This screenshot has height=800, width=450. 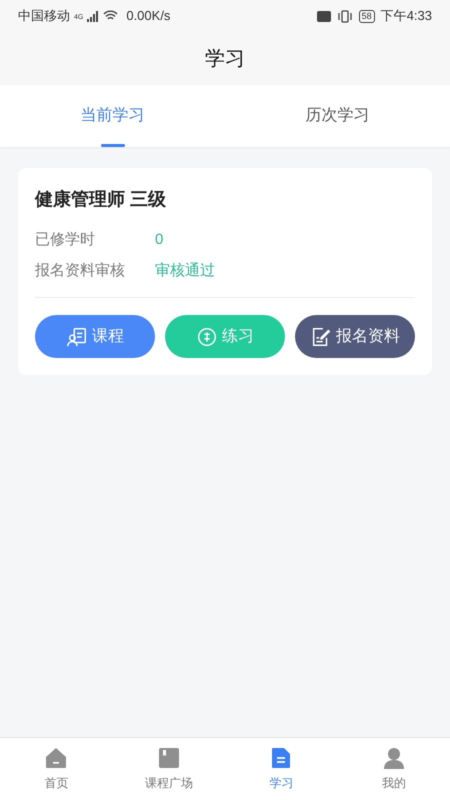 What do you see at coordinates (65, 240) in the screenshot?
I see `field-label: 已修学时` at bounding box center [65, 240].